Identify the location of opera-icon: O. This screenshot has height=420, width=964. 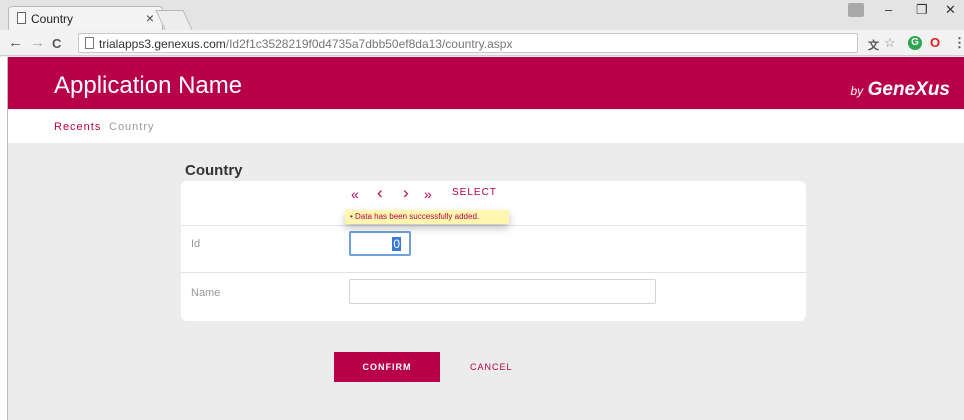
(935, 42).